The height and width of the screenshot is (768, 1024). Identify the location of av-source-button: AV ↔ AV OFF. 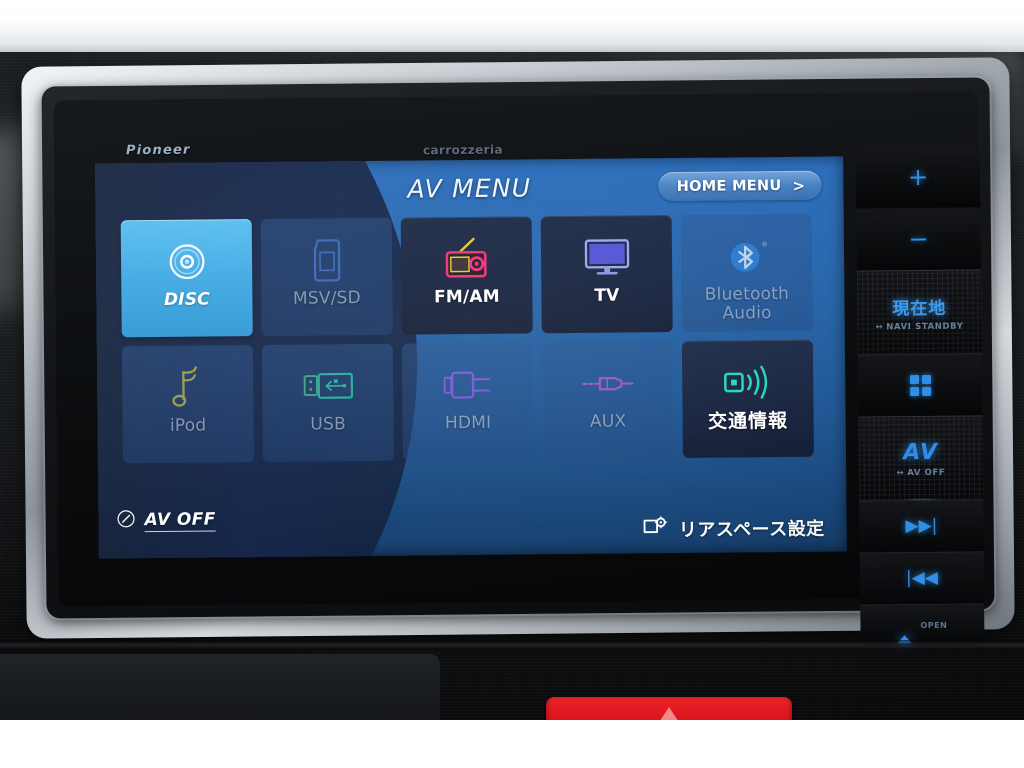
(921, 458).